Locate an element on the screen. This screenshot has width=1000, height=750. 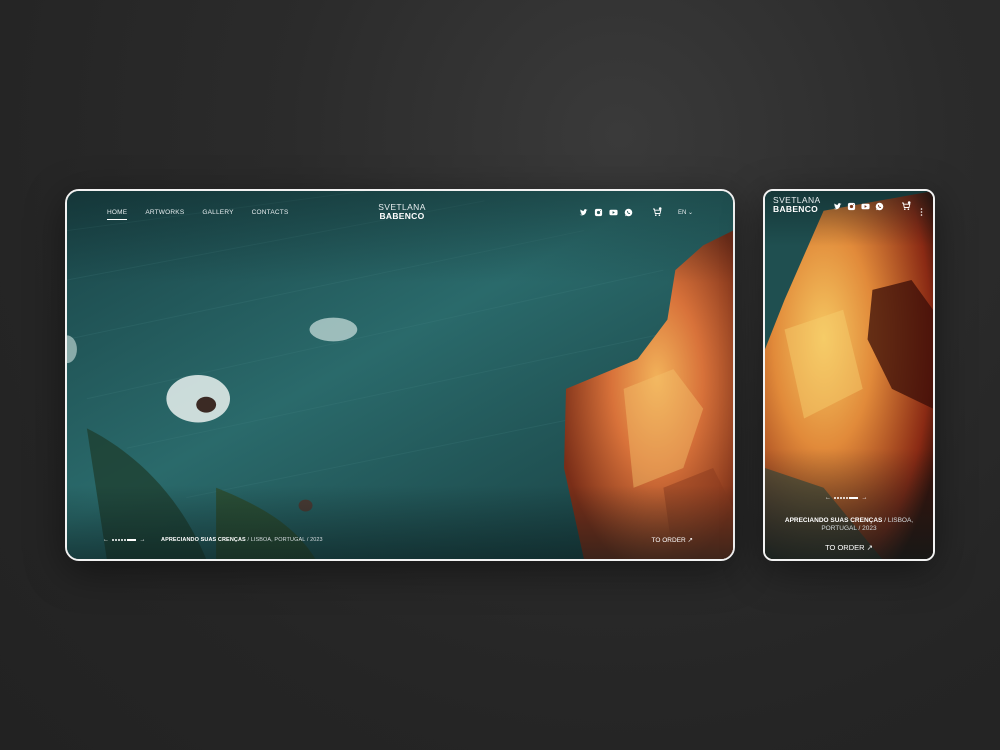
more-menu-icon is located at coordinates (921, 212).